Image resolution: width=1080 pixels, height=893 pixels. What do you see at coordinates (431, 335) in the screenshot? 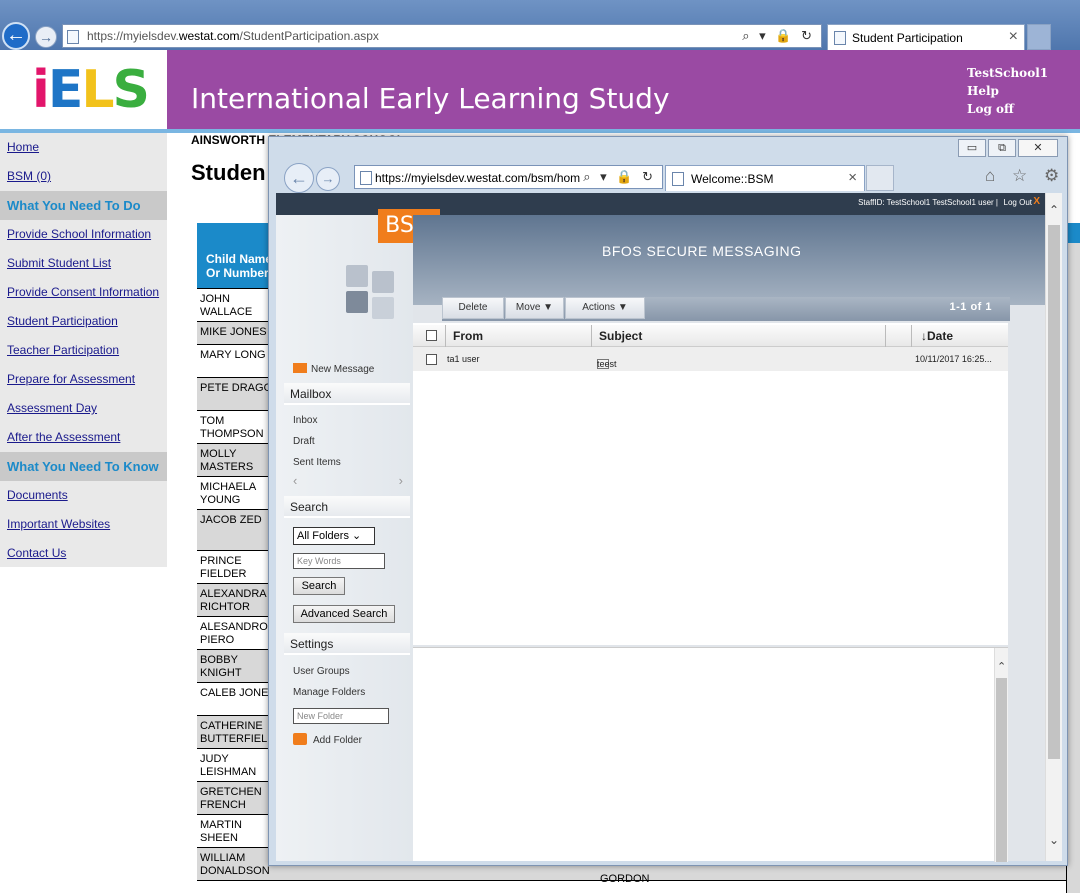
I see `select-all-checkbox` at bounding box center [431, 335].